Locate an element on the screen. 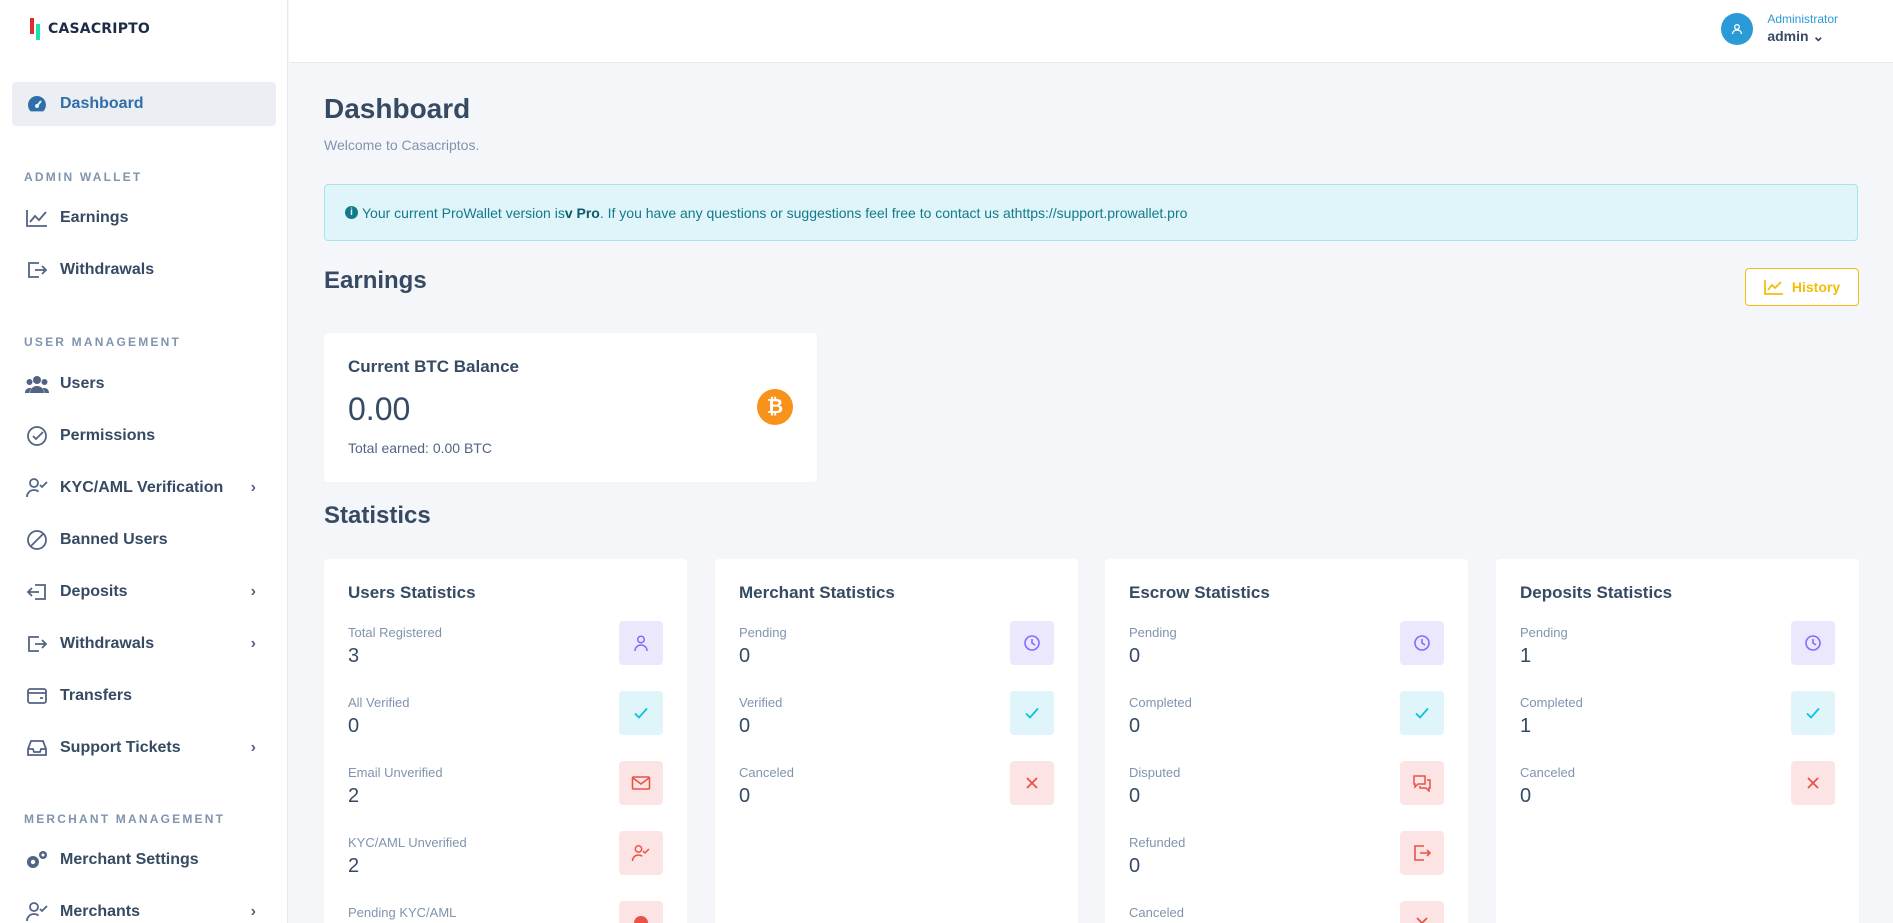 Image resolution: width=1893 pixels, height=923 pixels. sidebar-item-transfers: Transfers is located at coordinates (144, 696).